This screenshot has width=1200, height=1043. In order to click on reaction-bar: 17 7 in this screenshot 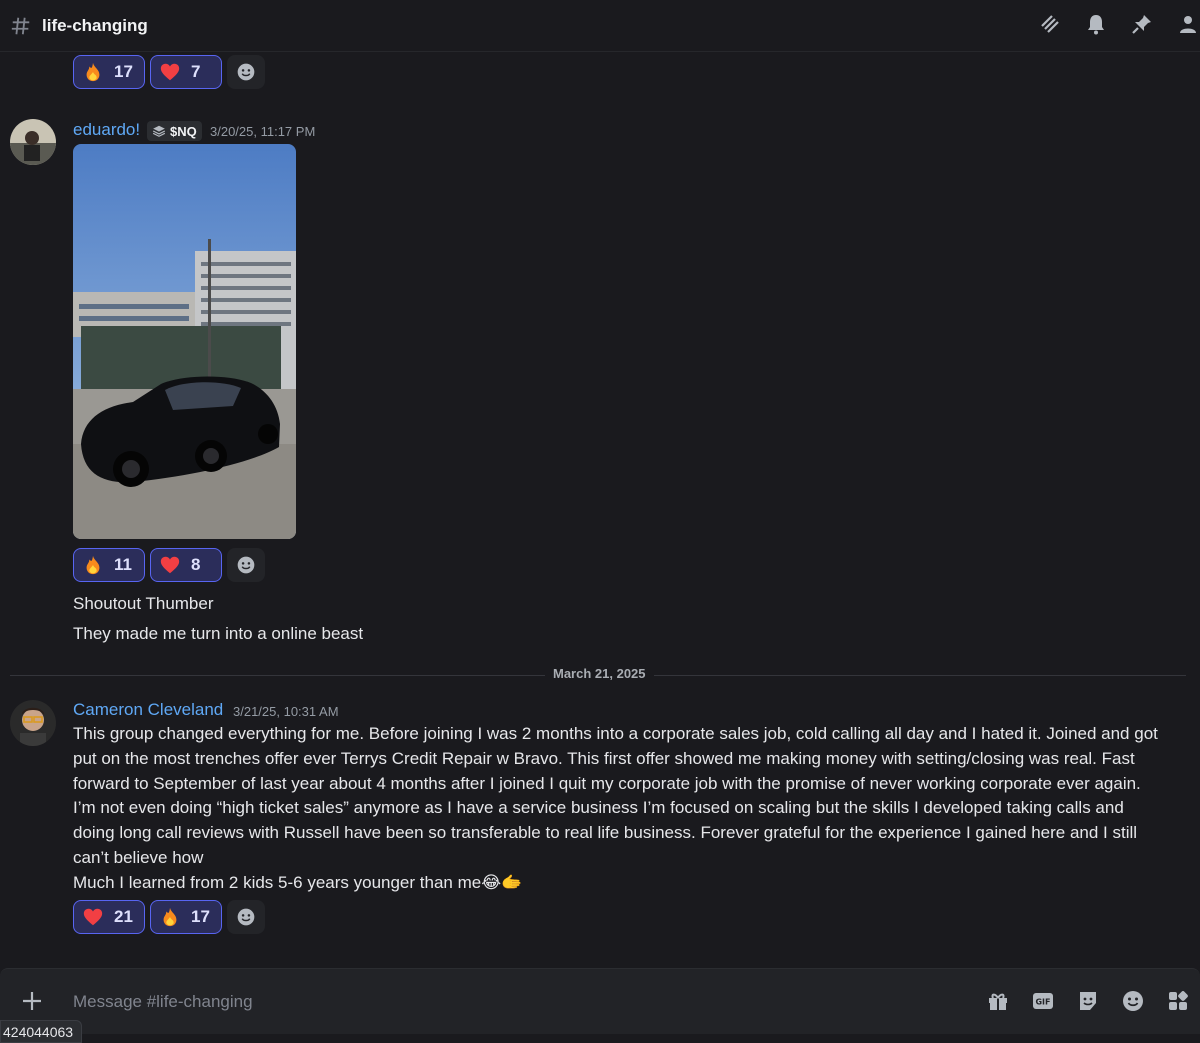, I will do `click(169, 72)`.